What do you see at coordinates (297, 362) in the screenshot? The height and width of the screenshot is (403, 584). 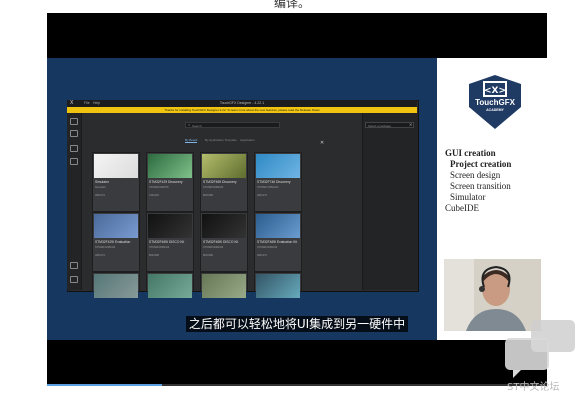 I see `video-letterbox-bottom` at bounding box center [297, 362].